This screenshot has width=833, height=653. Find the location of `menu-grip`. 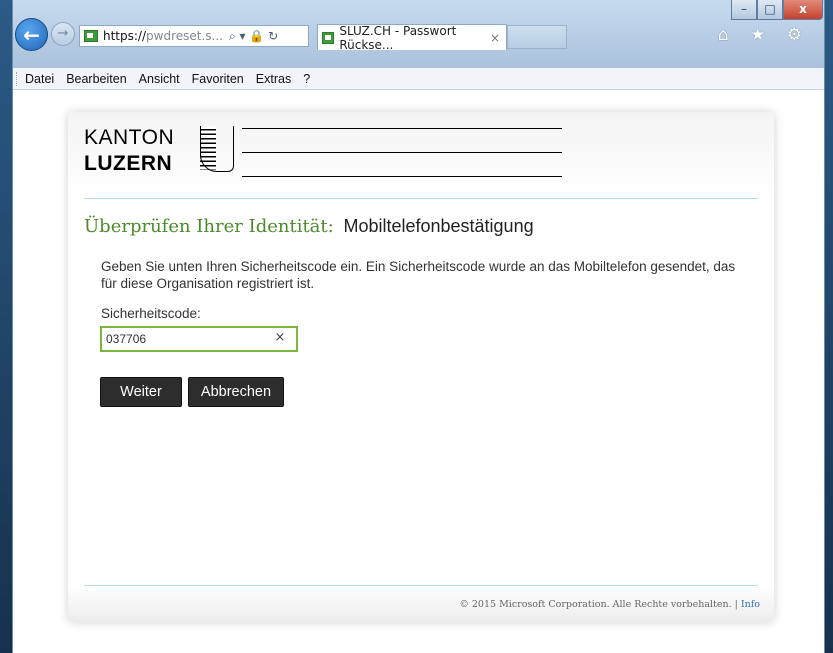

menu-grip is located at coordinates (17, 78).